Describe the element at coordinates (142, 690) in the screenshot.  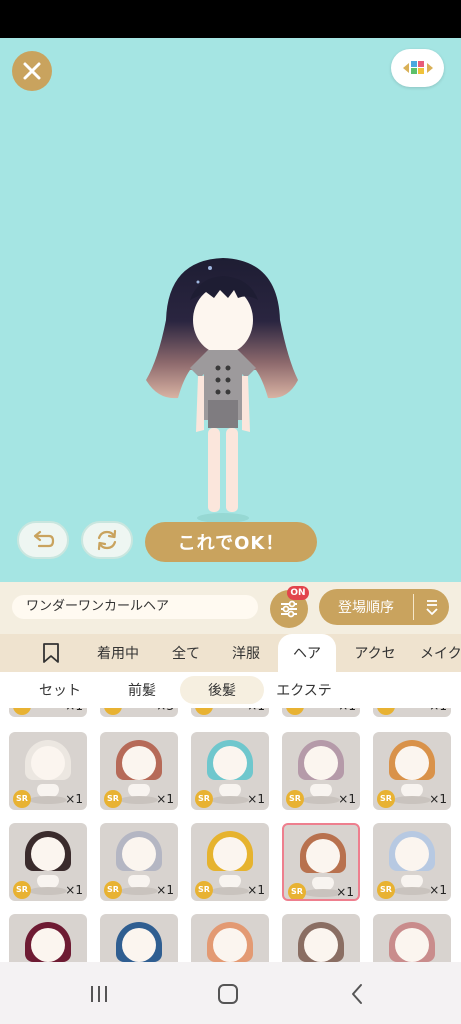
I see `subtab-bangs: 前髪` at that location.